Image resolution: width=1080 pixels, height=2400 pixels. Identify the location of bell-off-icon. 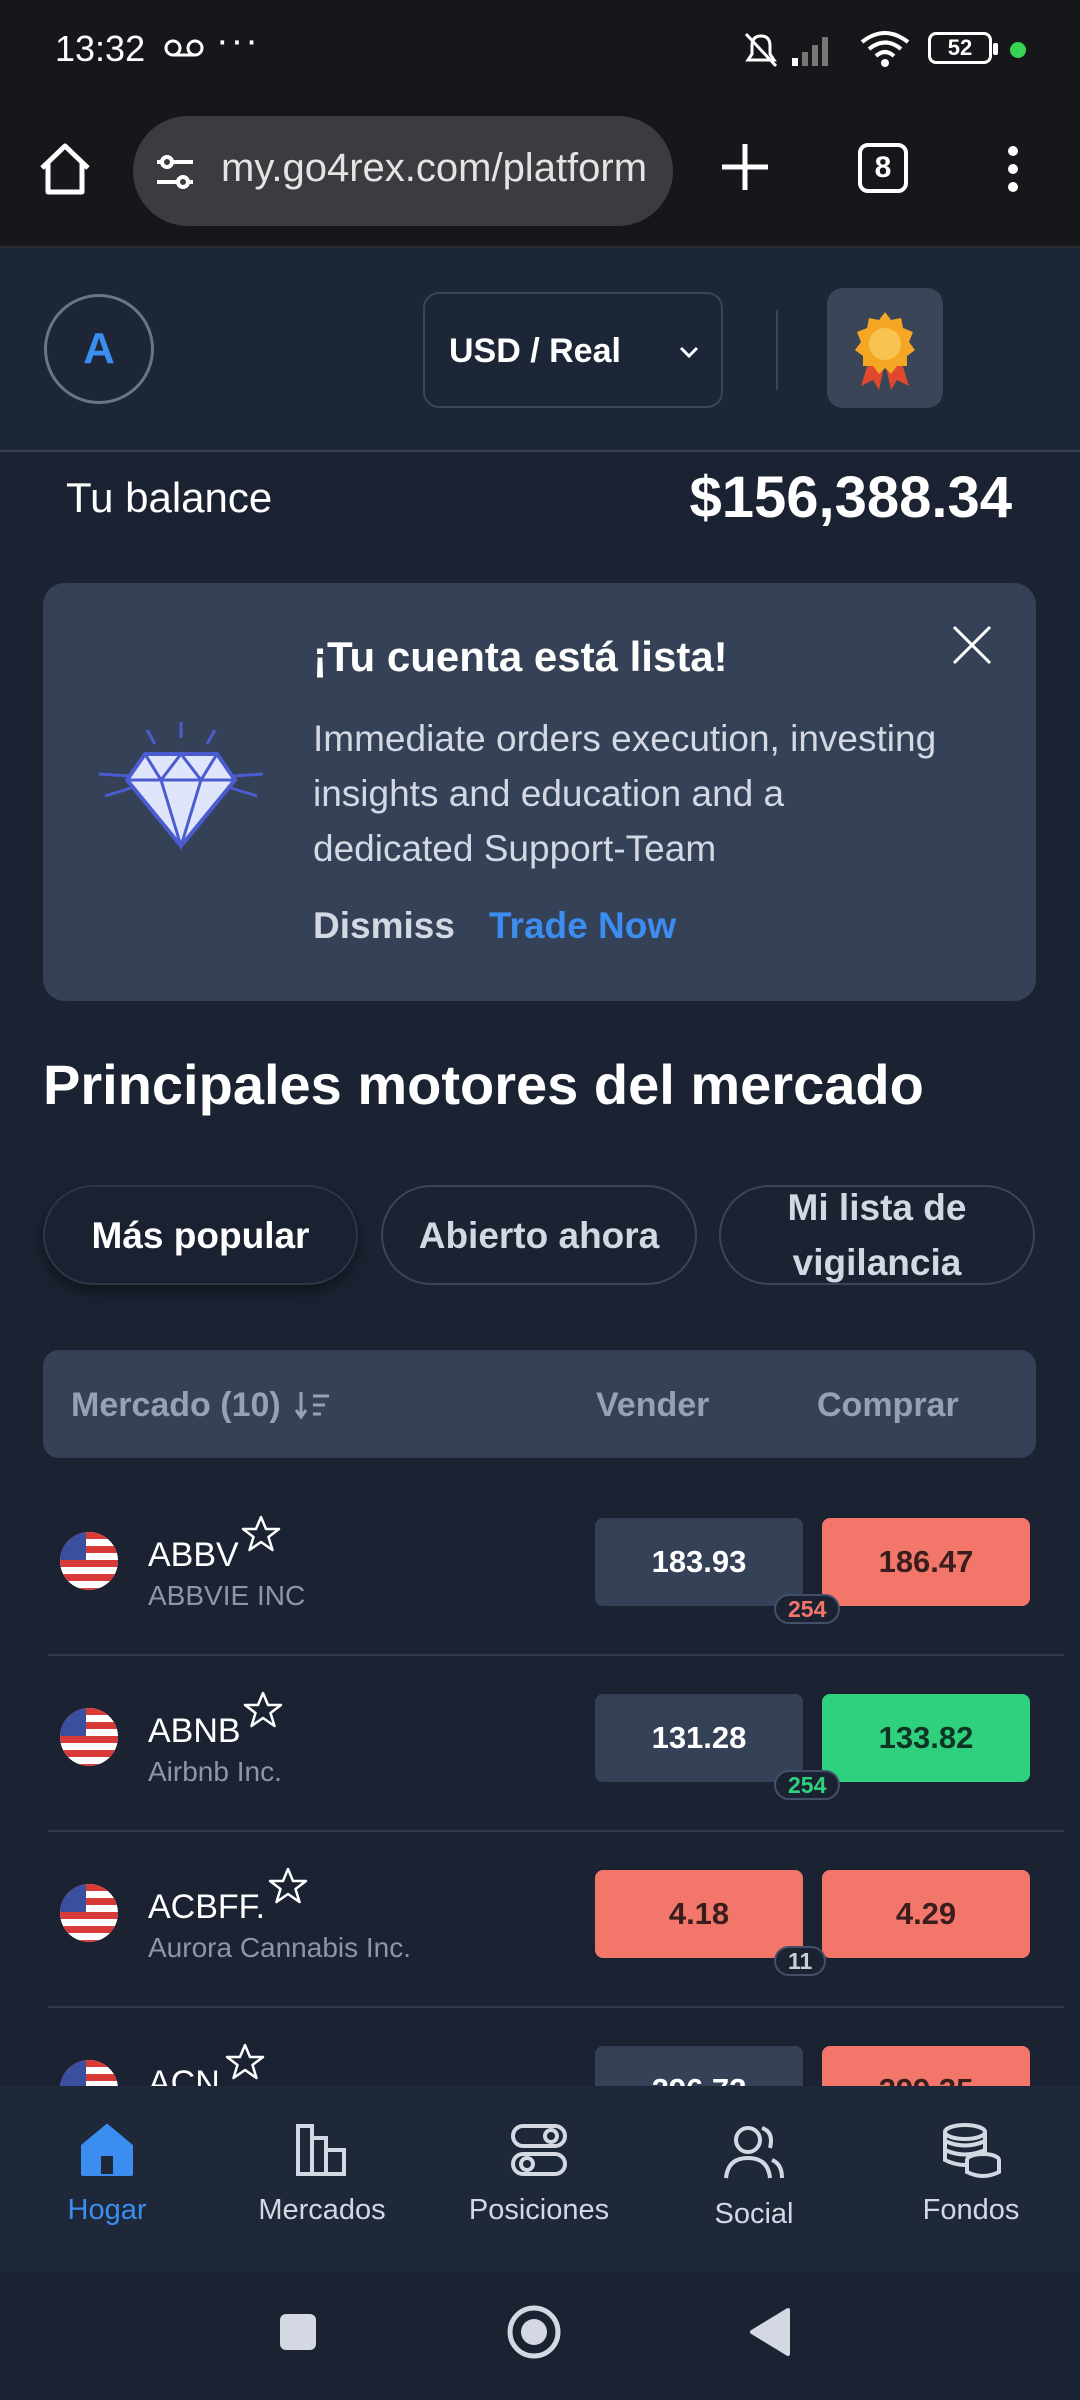
(761, 50).